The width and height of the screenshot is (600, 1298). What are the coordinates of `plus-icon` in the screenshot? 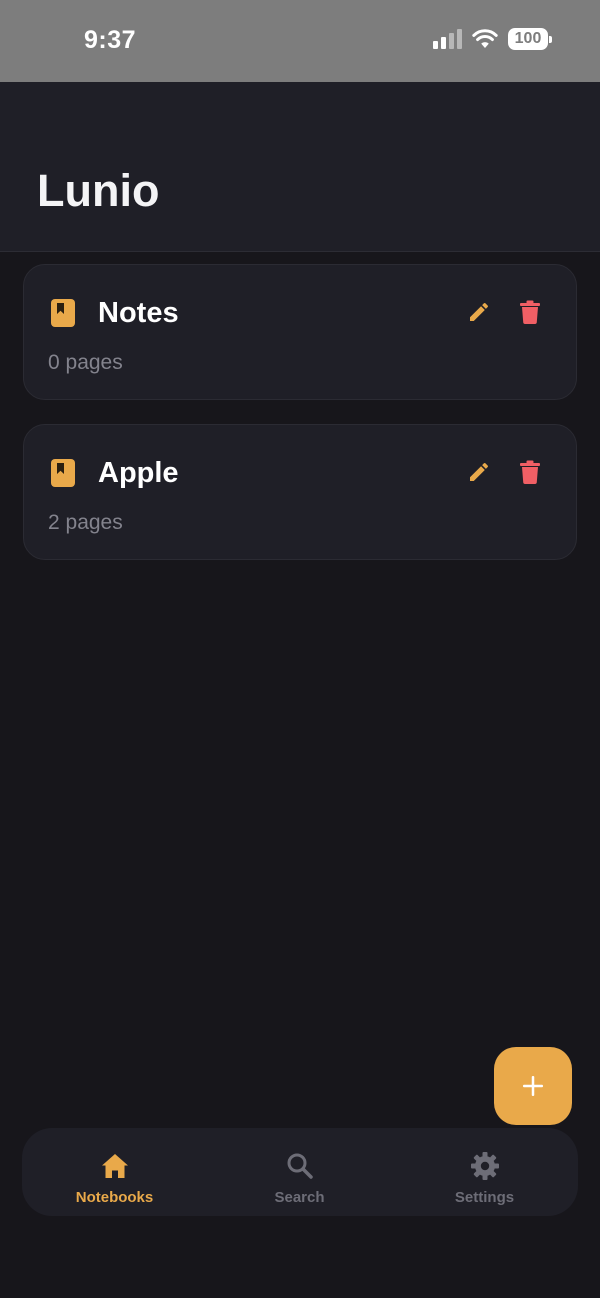 It's located at (533, 1086).